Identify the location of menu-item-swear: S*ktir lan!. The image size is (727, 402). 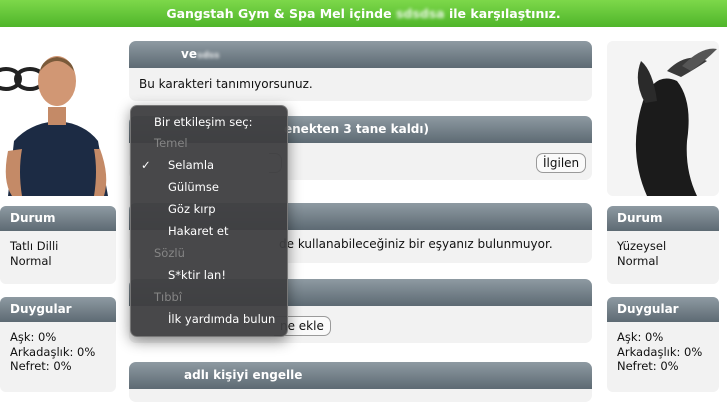
(209, 275).